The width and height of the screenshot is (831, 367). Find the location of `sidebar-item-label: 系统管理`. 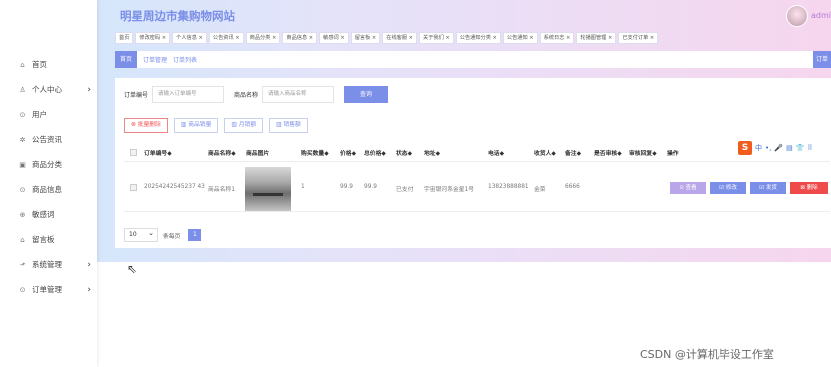

sidebar-item-label: 系统管理 is located at coordinates (47, 264).